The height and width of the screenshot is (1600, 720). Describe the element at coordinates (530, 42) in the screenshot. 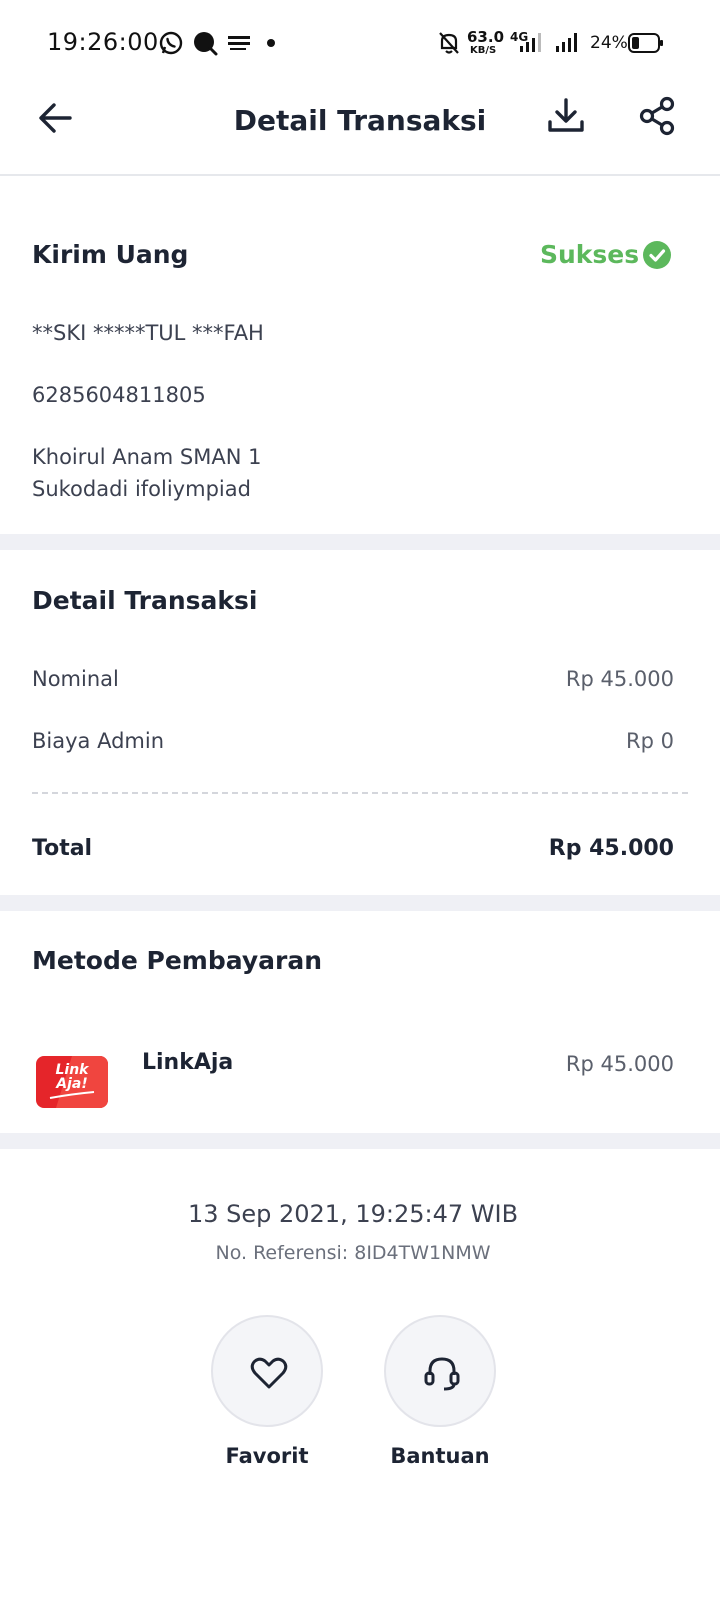

I see `signal-icon` at that location.